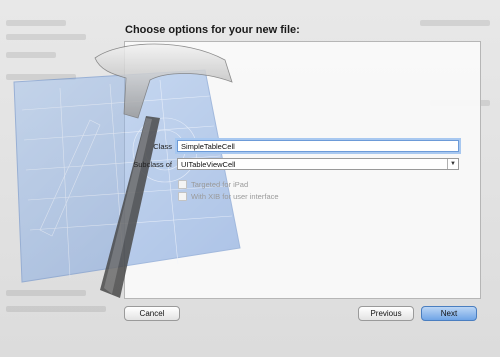 Image resolution: width=500 pixels, height=357 pixels. I want to click on chevron-down-icon: ▼, so click(452, 164).